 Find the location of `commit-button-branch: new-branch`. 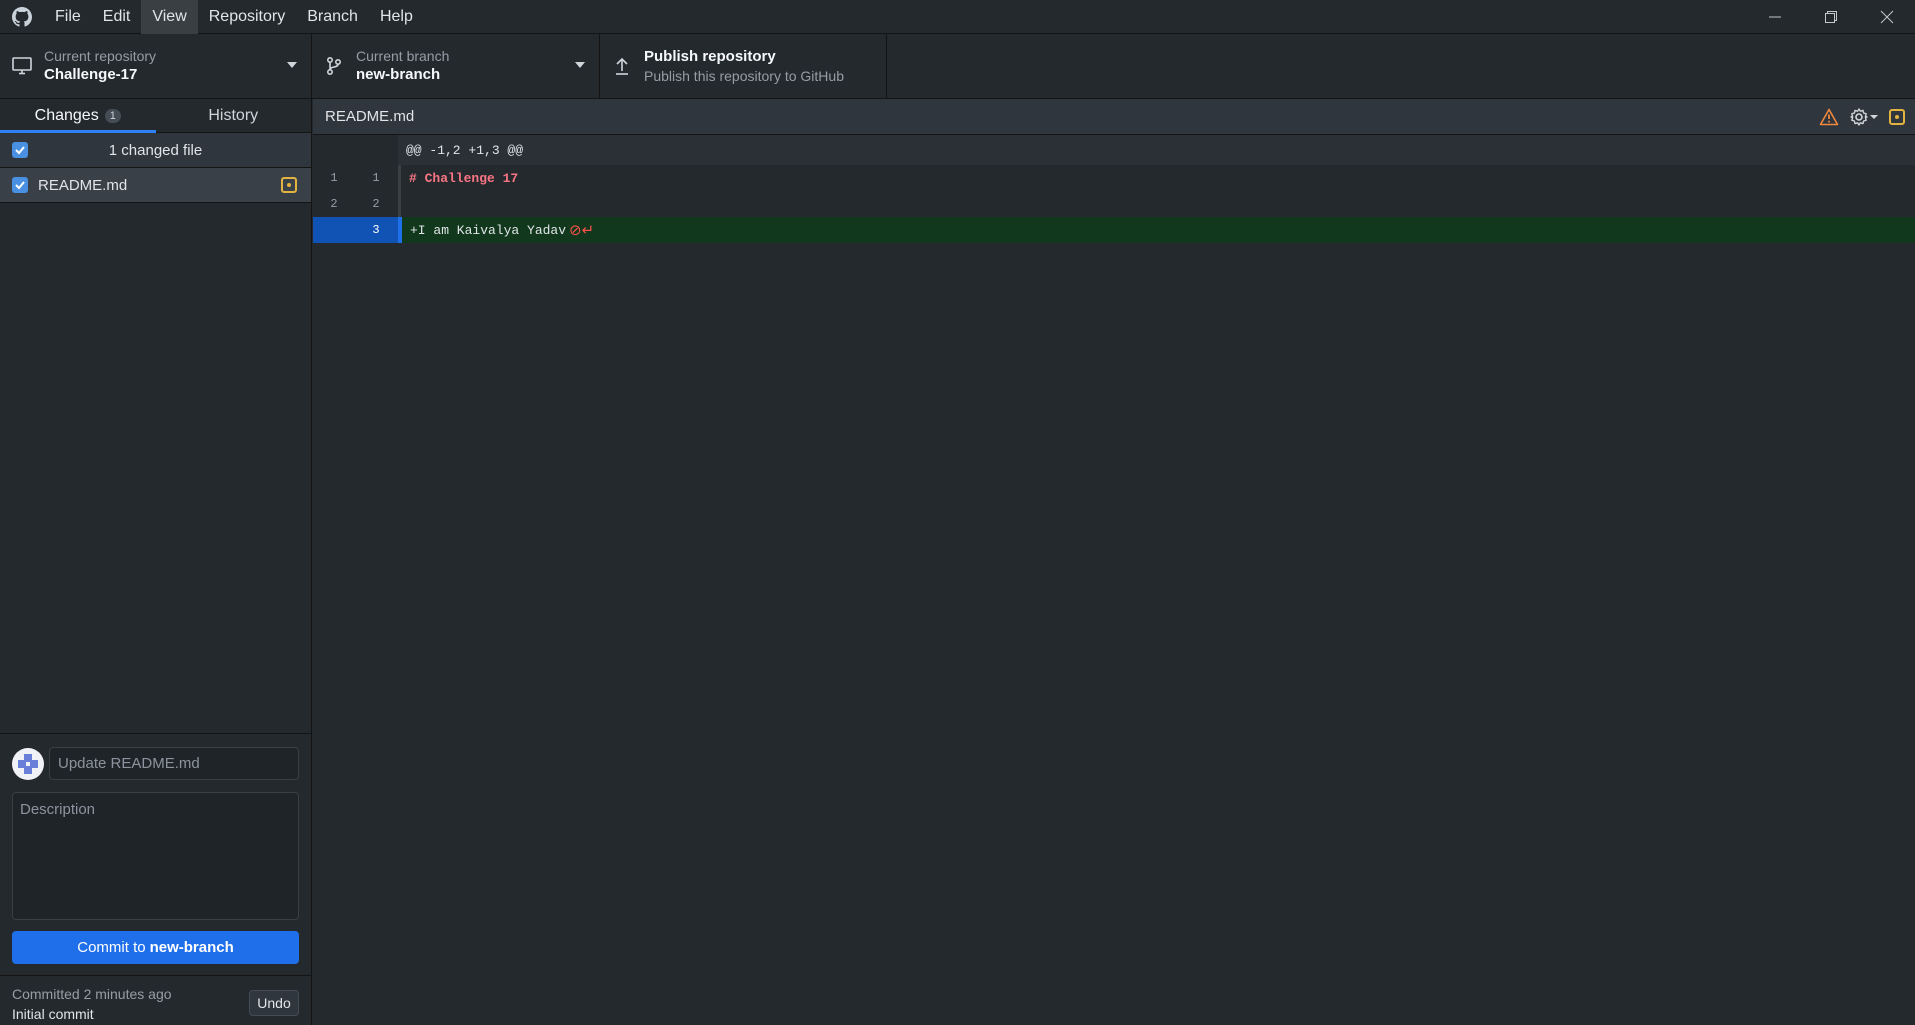

commit-button-branch: new-branch is located at coordinates (191, 947).